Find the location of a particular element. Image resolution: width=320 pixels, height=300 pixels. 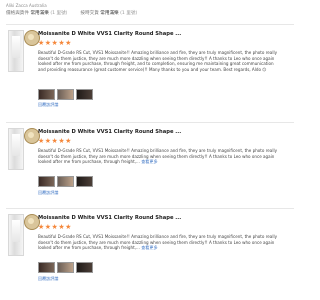

rating-value-1: 常用滿樂 is located at coordinates (39, 13).